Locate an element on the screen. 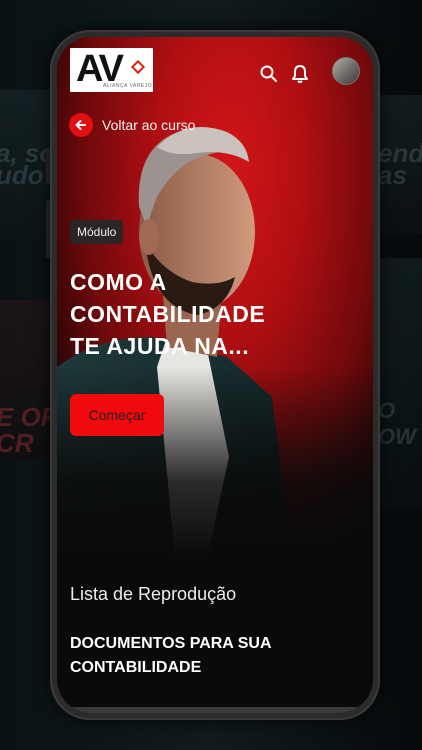  search-icon is located at coordinates (269, 74).